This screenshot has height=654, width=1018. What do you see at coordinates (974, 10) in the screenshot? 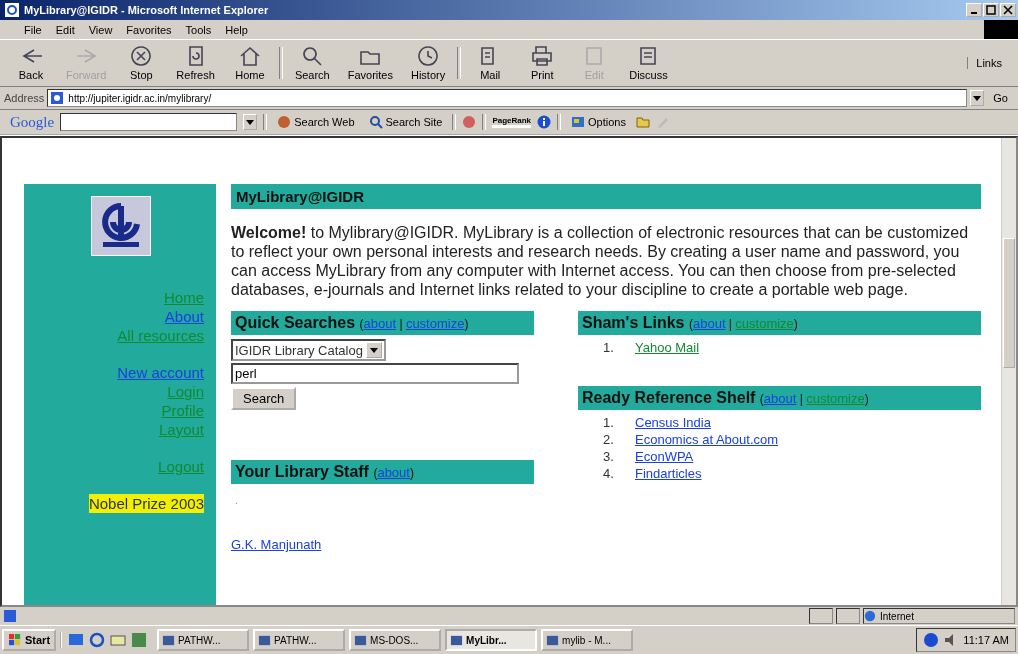
I see `minimize-button` at bounding box center [974, 10].